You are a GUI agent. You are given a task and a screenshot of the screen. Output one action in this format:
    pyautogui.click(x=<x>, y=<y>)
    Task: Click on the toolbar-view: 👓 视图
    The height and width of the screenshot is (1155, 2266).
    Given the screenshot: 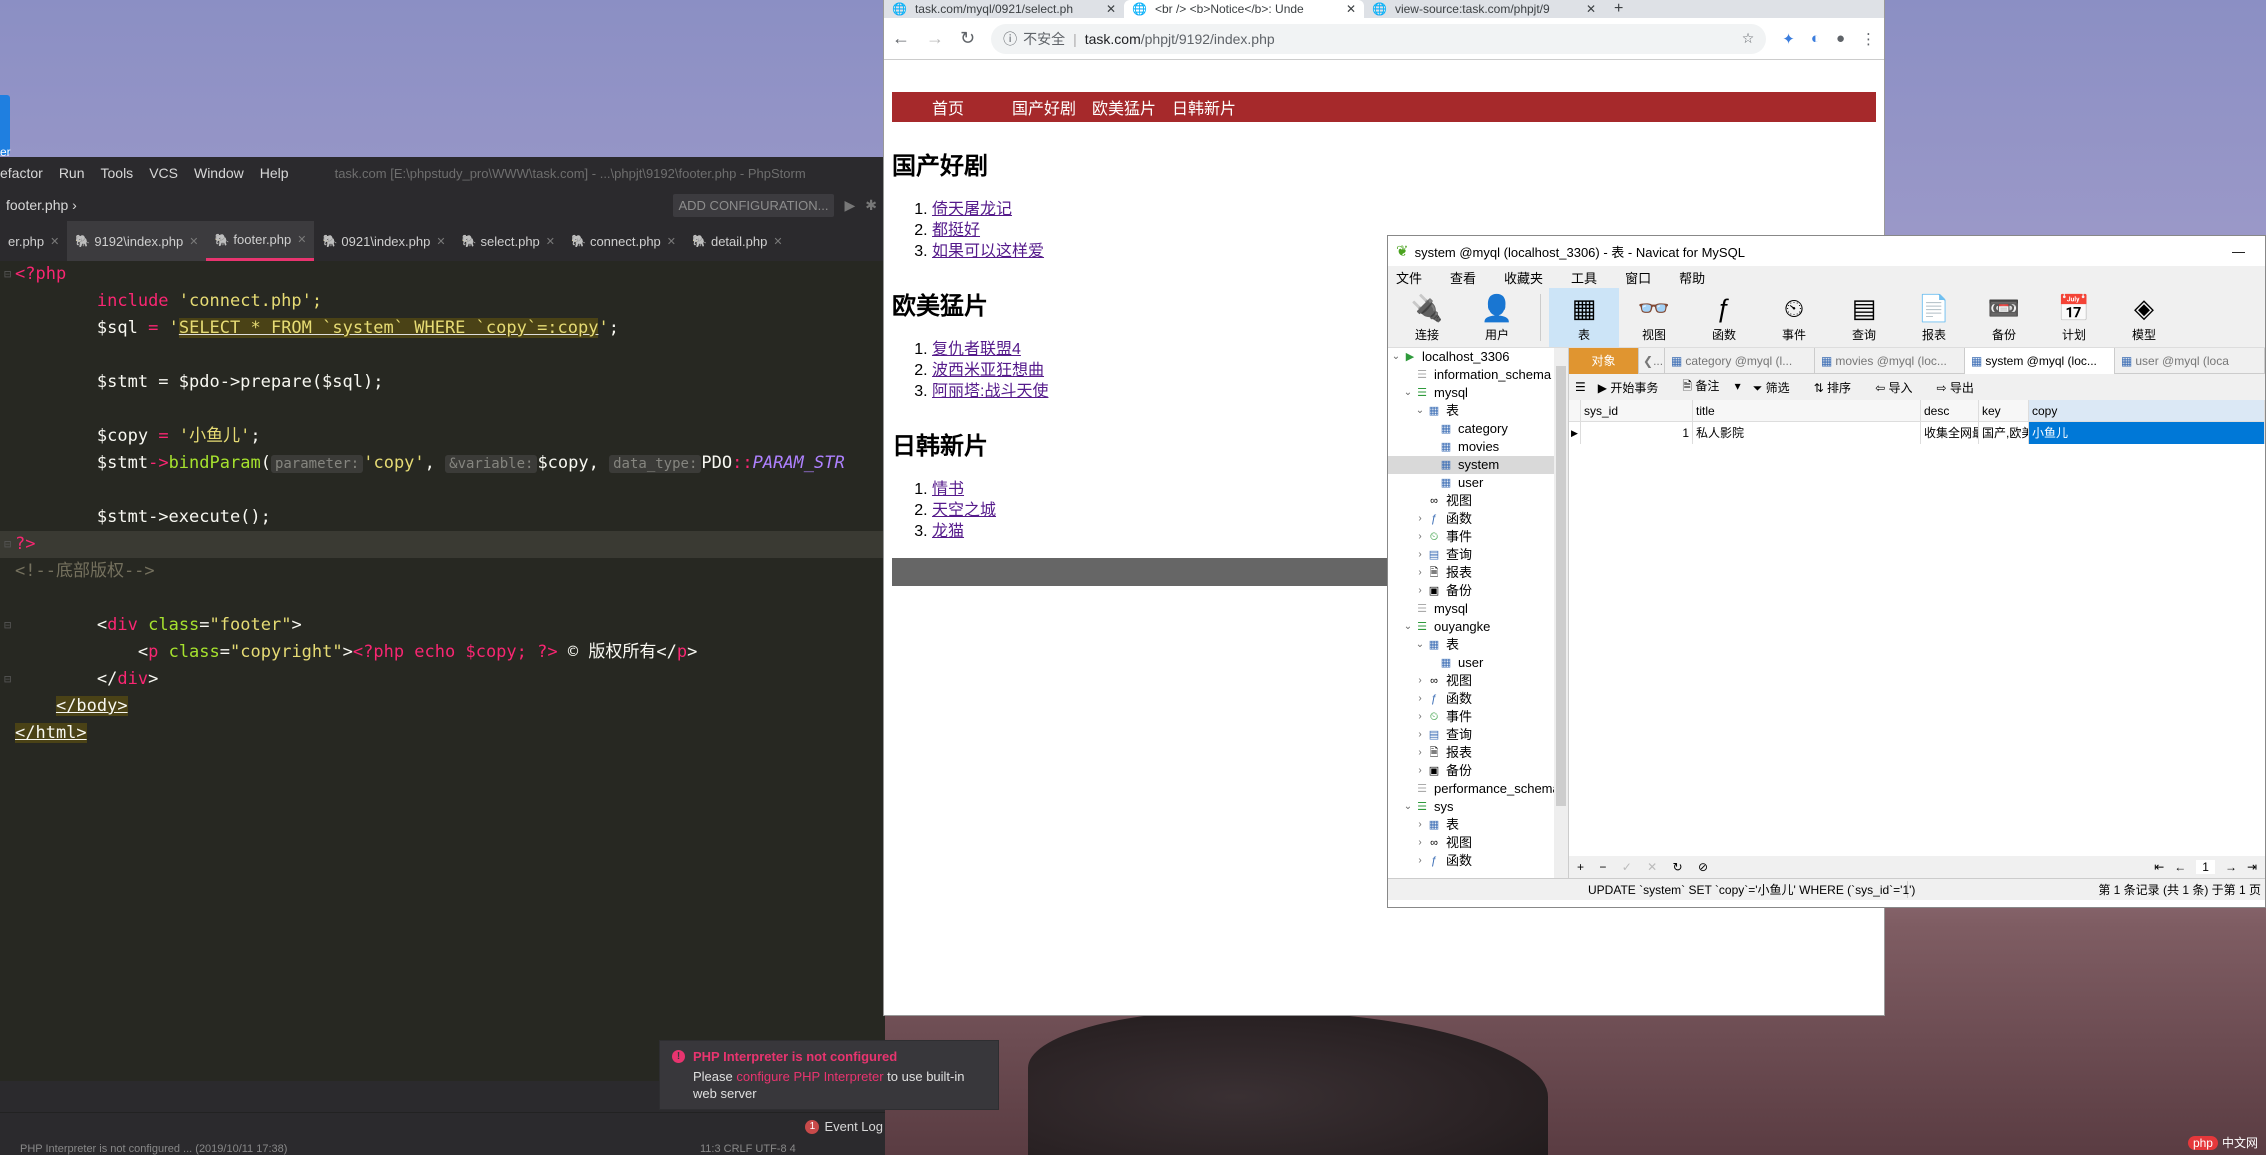 What is the action you would take?
    pyautogui.click(x=1654, y=317)
    